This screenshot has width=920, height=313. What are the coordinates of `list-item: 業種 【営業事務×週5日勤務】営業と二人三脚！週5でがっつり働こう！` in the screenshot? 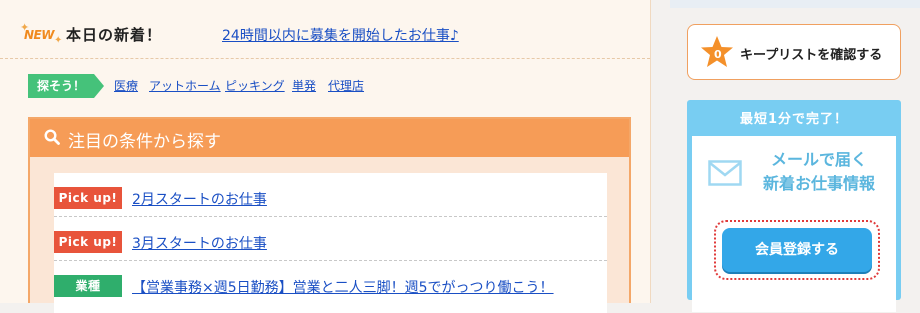 It's located at (330, 283).